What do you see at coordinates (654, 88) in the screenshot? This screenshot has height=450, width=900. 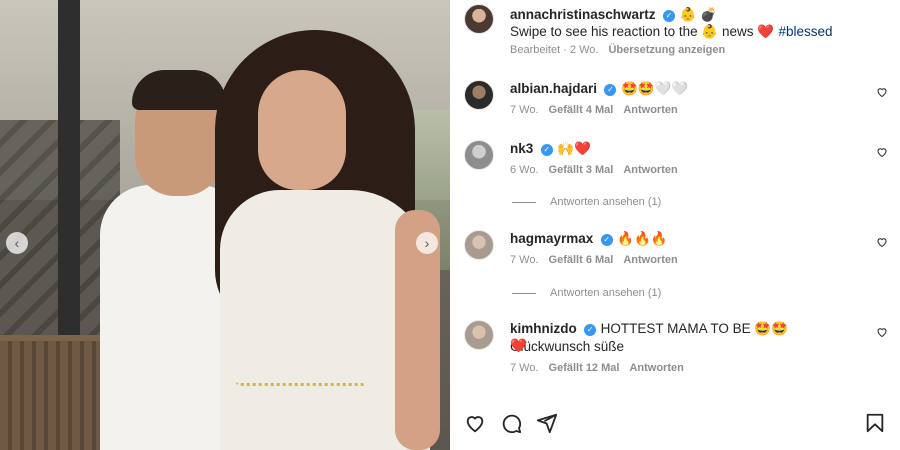 I see `comment-text: 🤩🤩🤍🤍` at bounding box center [654, 88].